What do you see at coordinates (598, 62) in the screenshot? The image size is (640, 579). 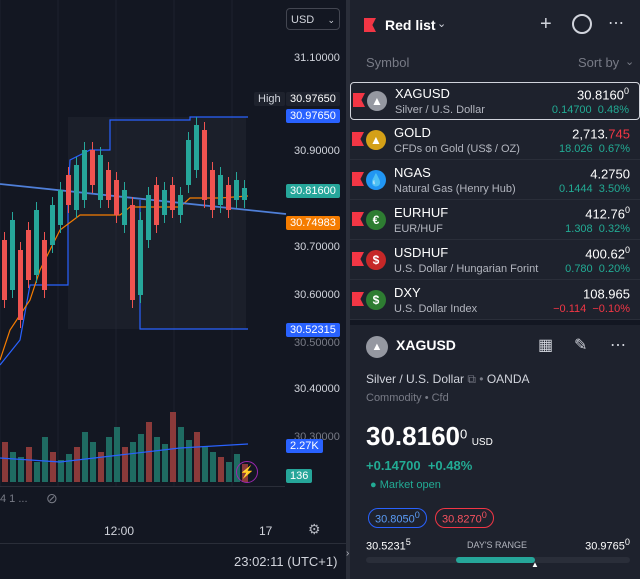 I see `sort-by-button: Sort by` at bounding box center [598, 62].